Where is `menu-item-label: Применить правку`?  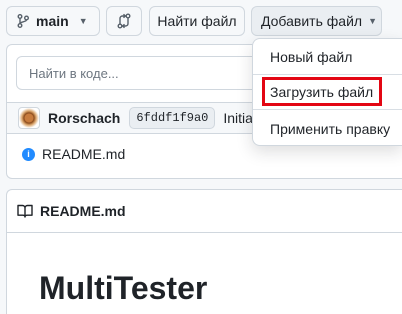 menu-item-label: Применить правку is located at coordinates (330, 129).